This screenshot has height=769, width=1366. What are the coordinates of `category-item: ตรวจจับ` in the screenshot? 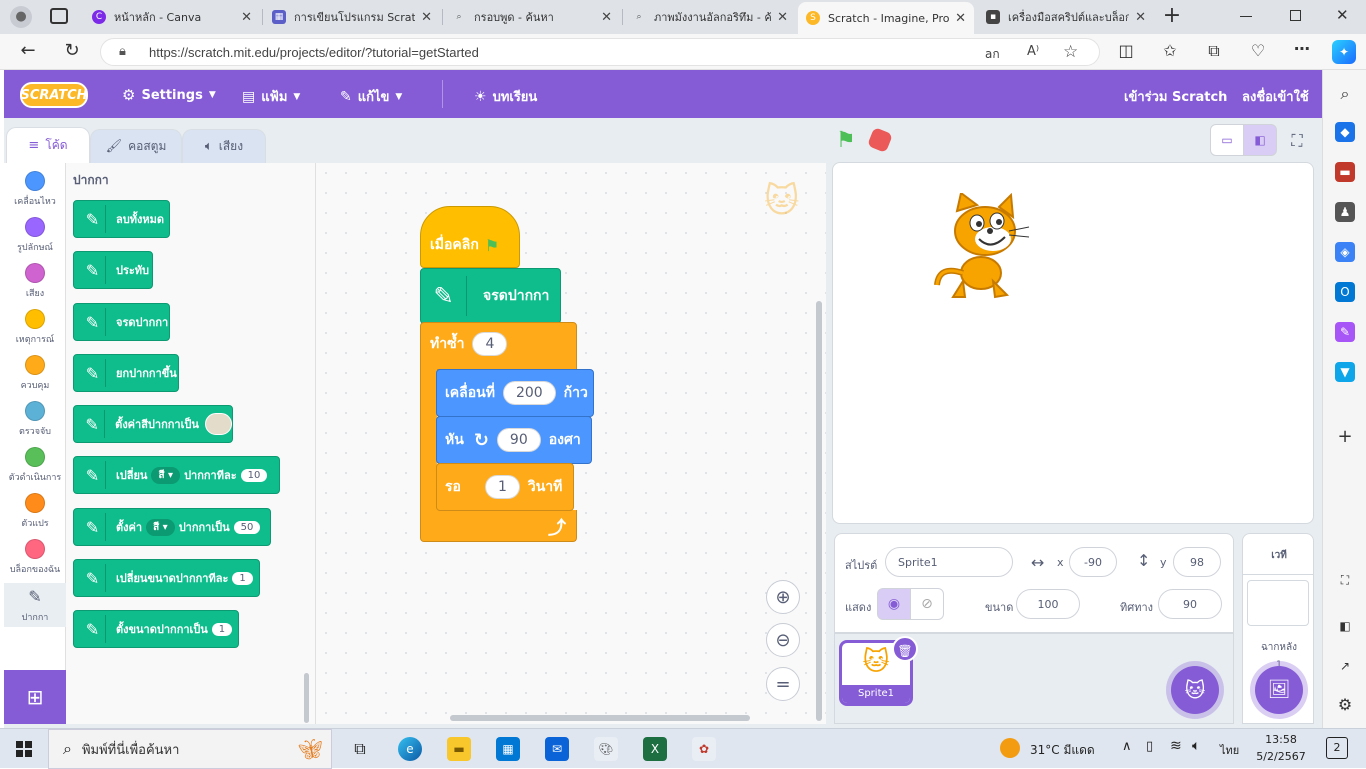 It's located at (35, 419).